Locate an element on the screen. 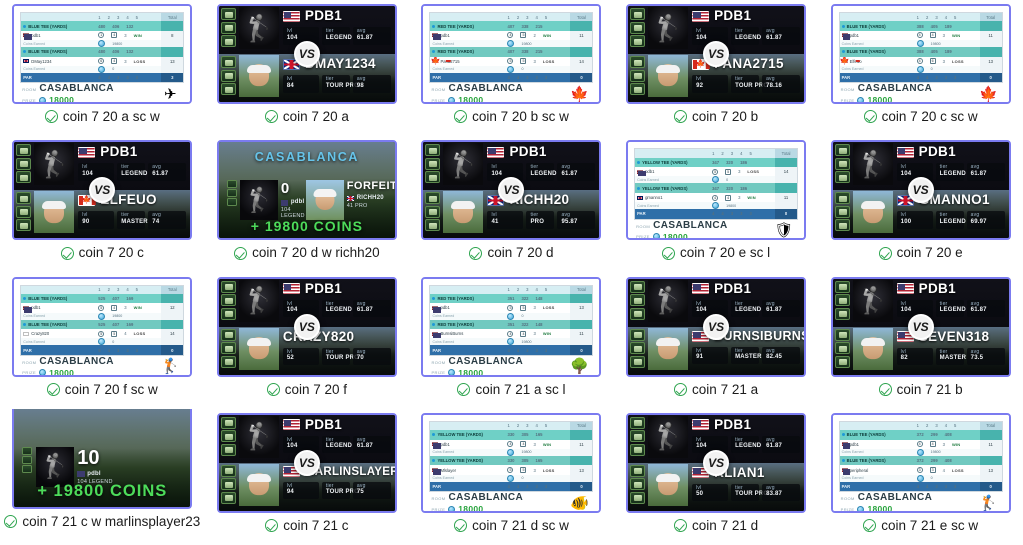 This screenshot has width=1023, height=545. hole-value: 2 is located at coordinates (518, 17).